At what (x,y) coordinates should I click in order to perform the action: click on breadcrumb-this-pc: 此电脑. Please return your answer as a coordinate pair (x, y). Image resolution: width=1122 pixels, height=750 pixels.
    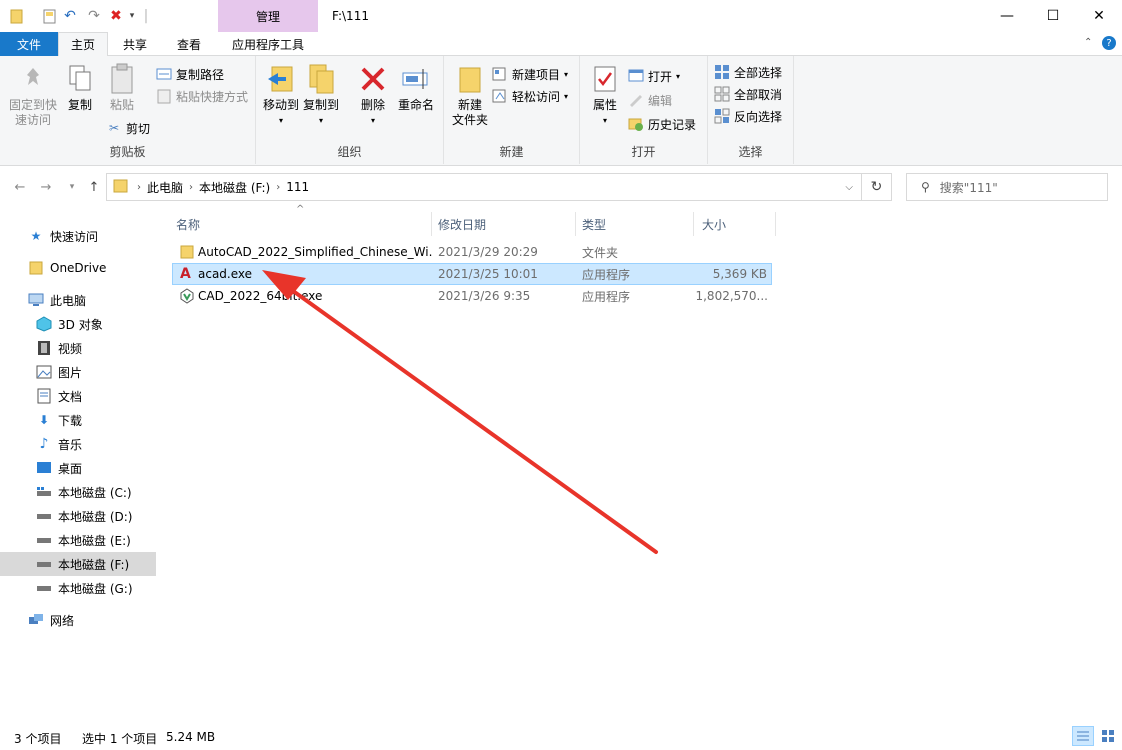
    Looking at the image, I should click on (165, 187).